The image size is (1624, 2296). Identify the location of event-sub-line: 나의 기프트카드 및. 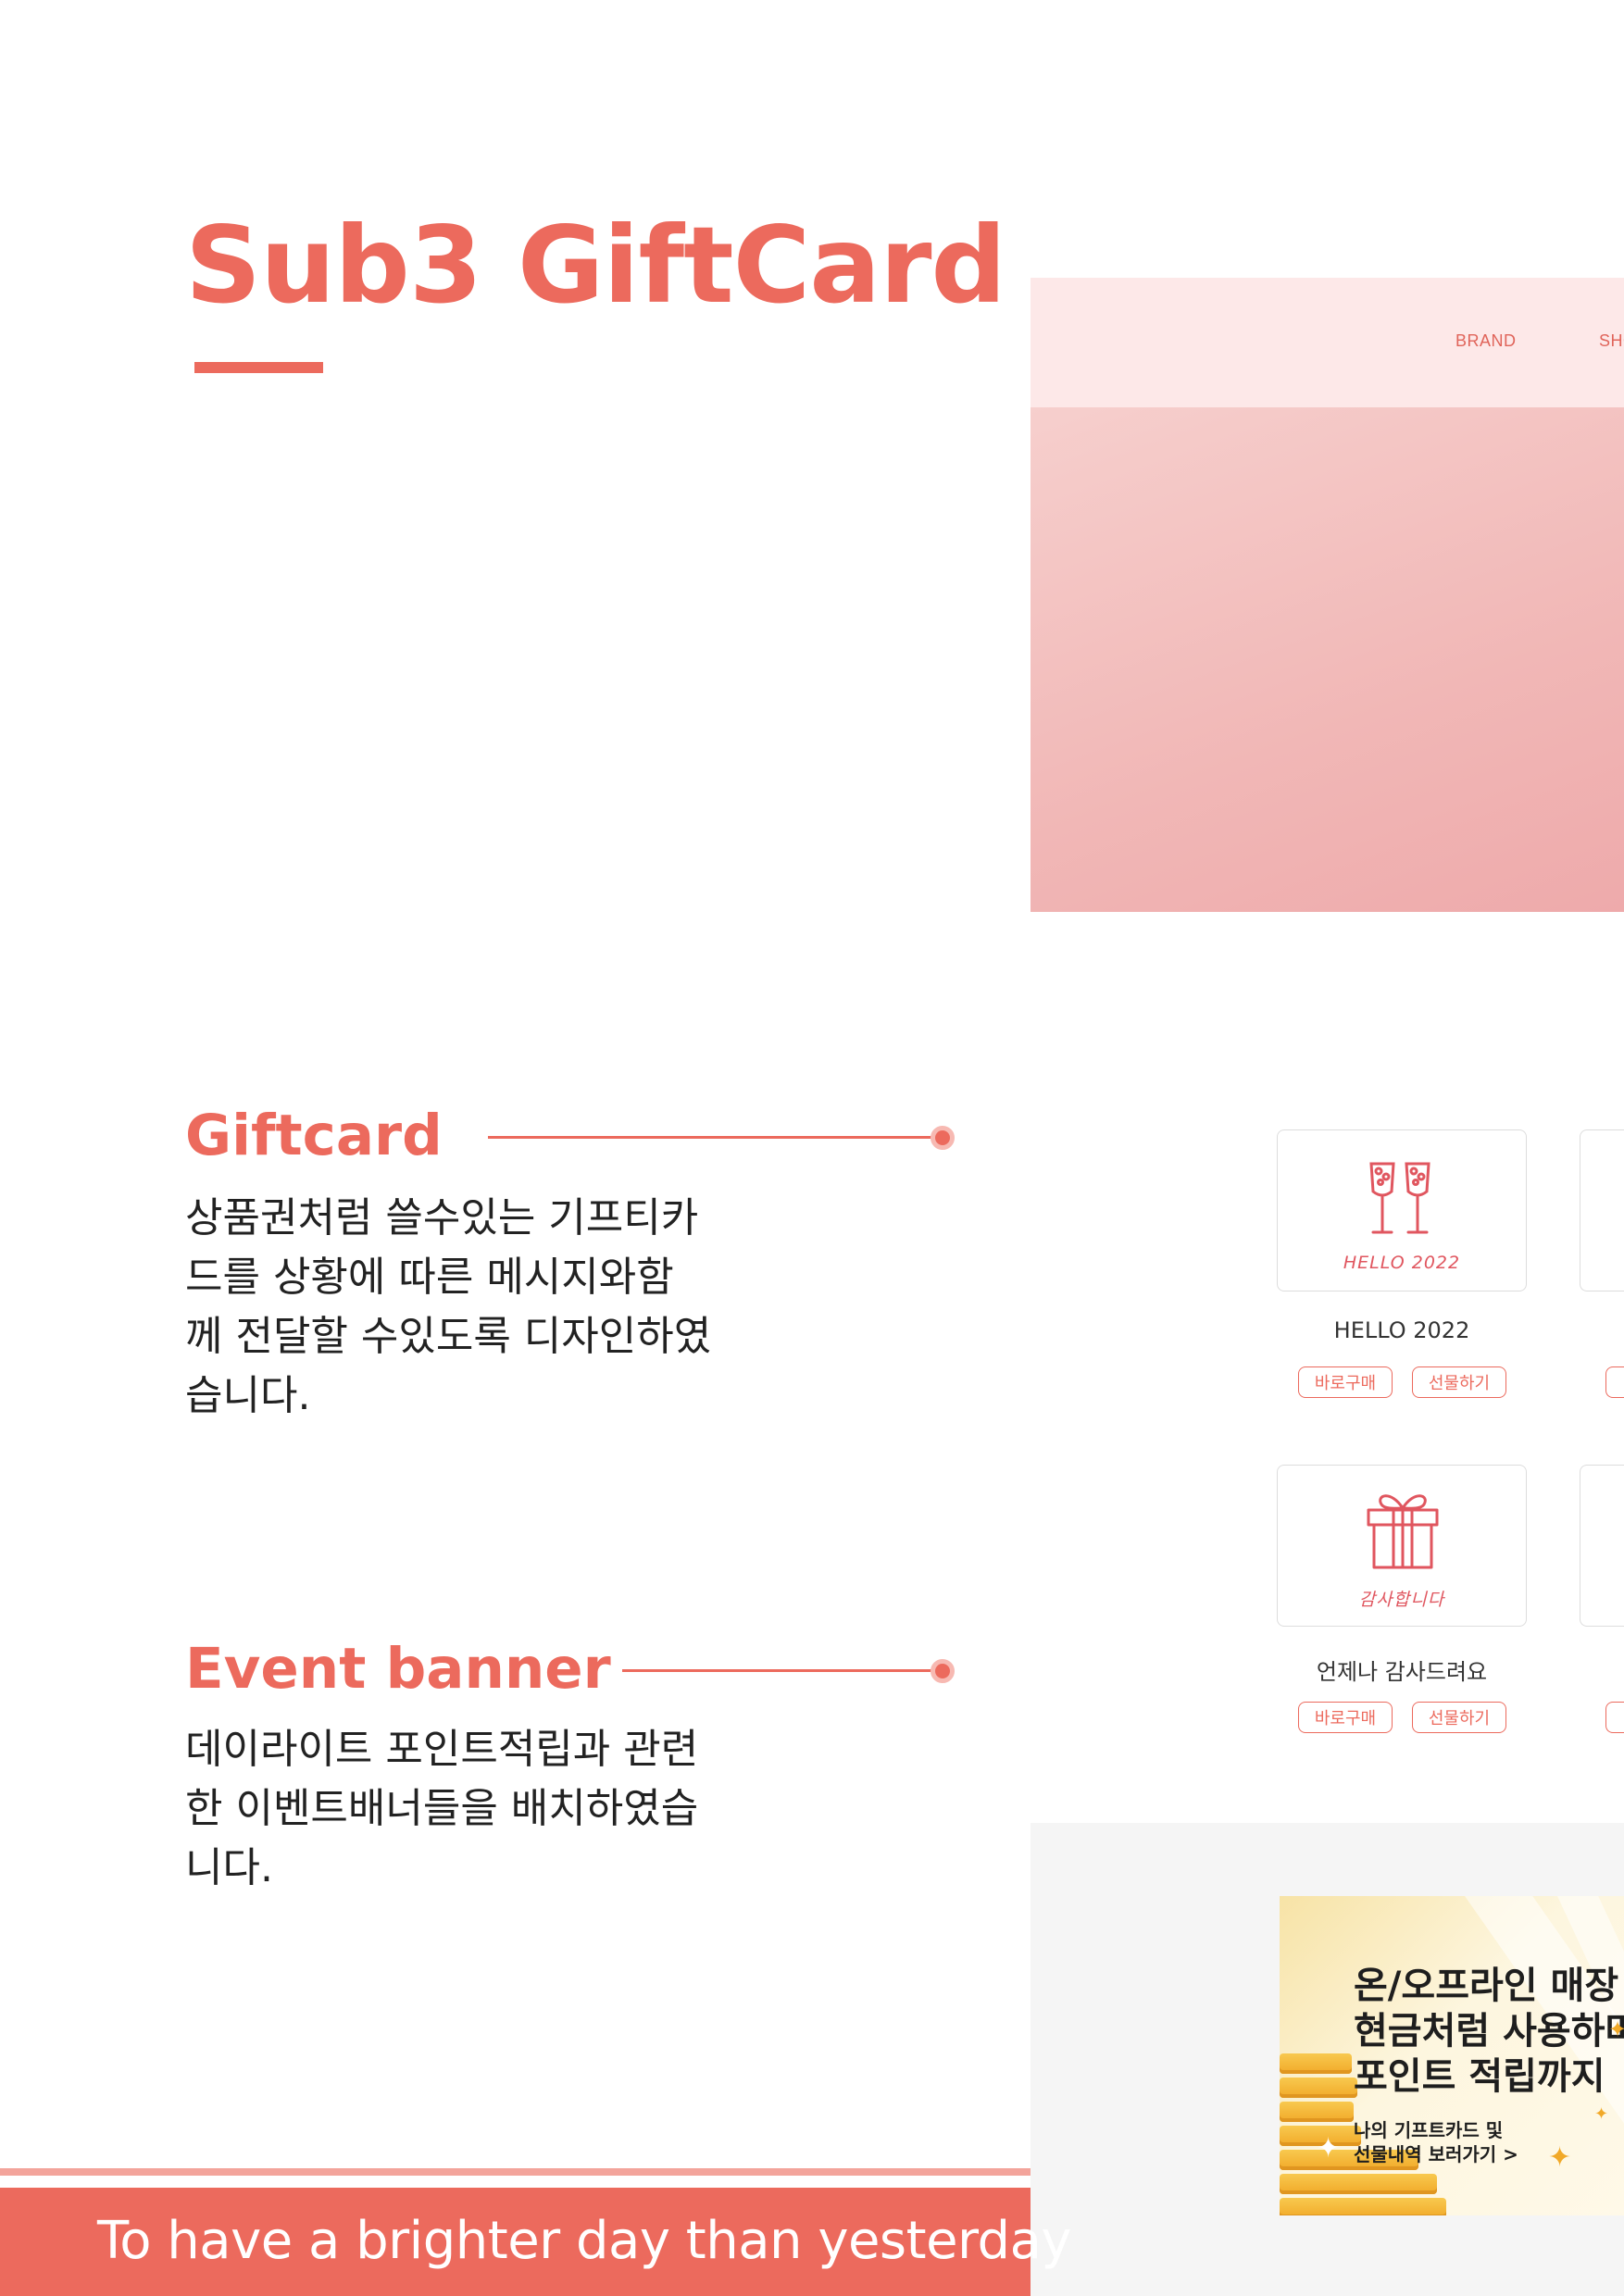
(1429, 2130).